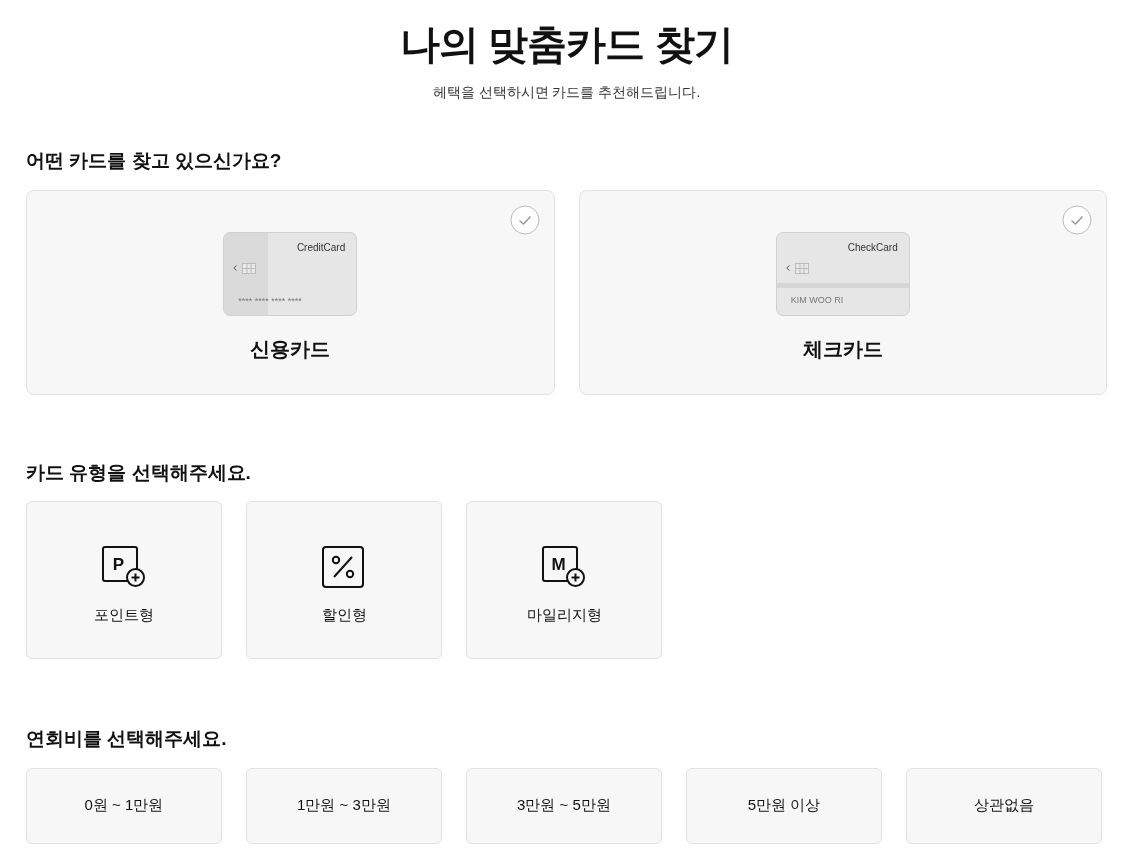 This screenshot has width=1133, height=860. I want to click on annual-fee-option: 1만원 ~ 3만원, so click(344, 805).